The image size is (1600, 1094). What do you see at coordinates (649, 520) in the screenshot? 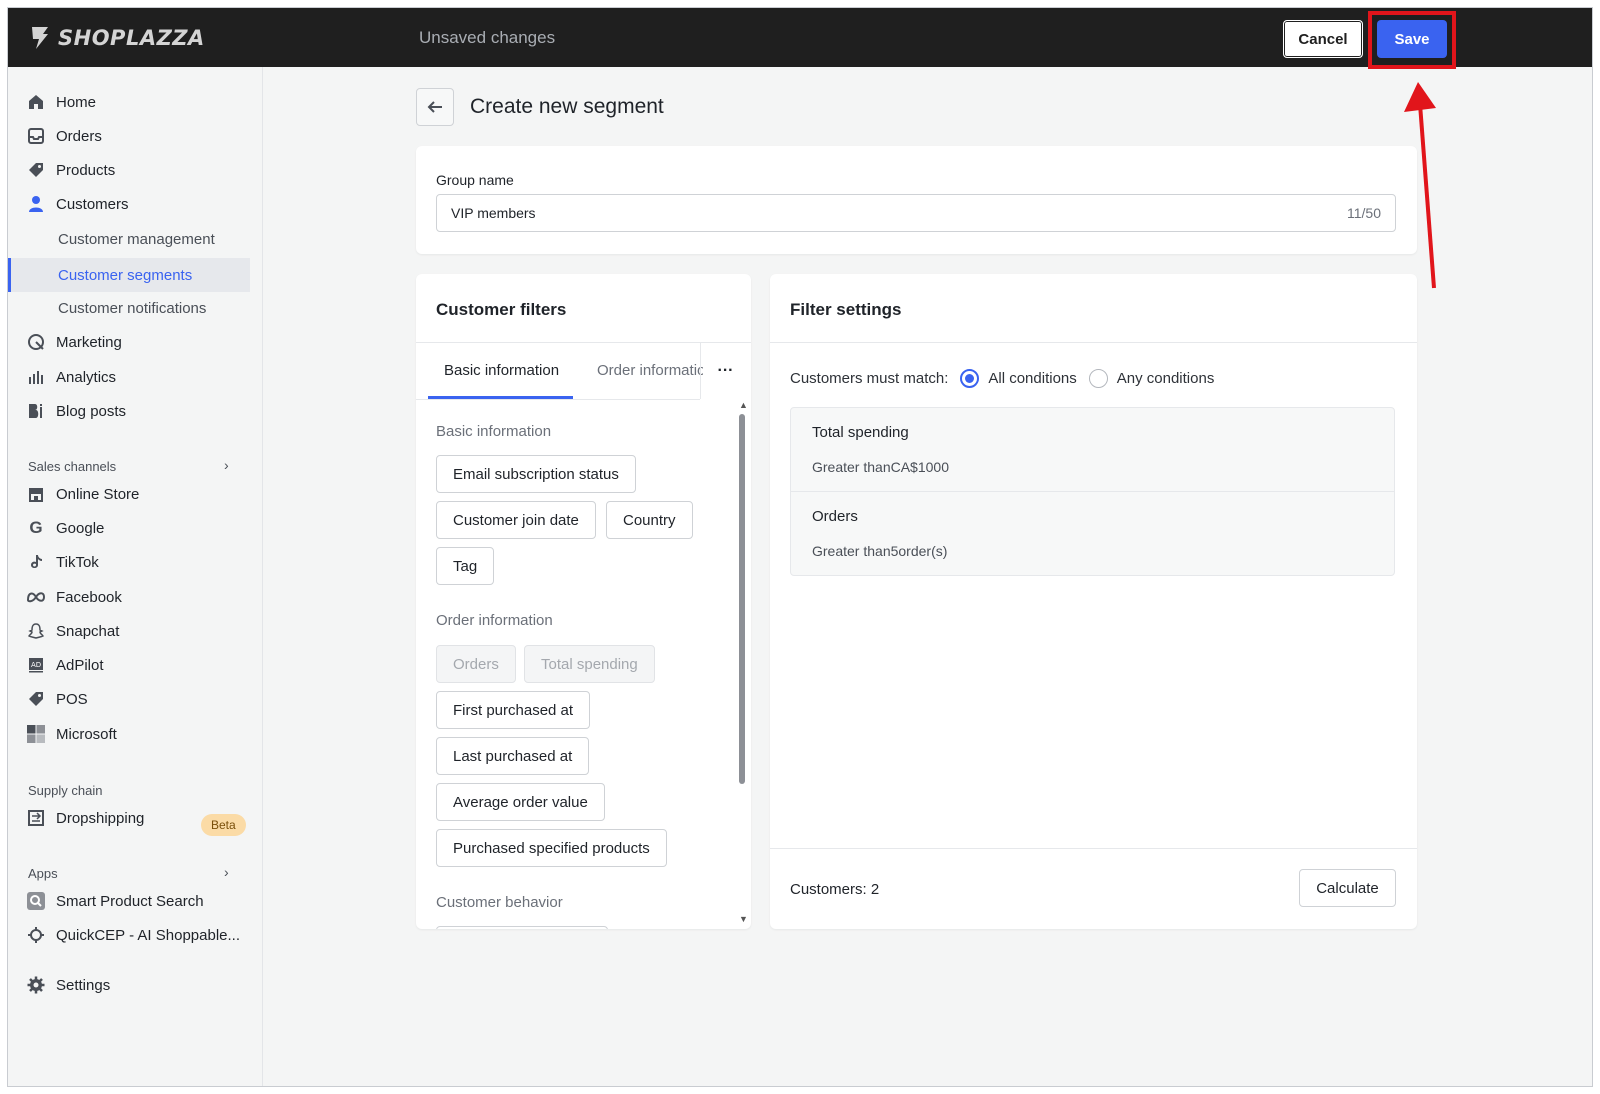
I see `filter-chip-country: Country` at bounding box center [649, 520].